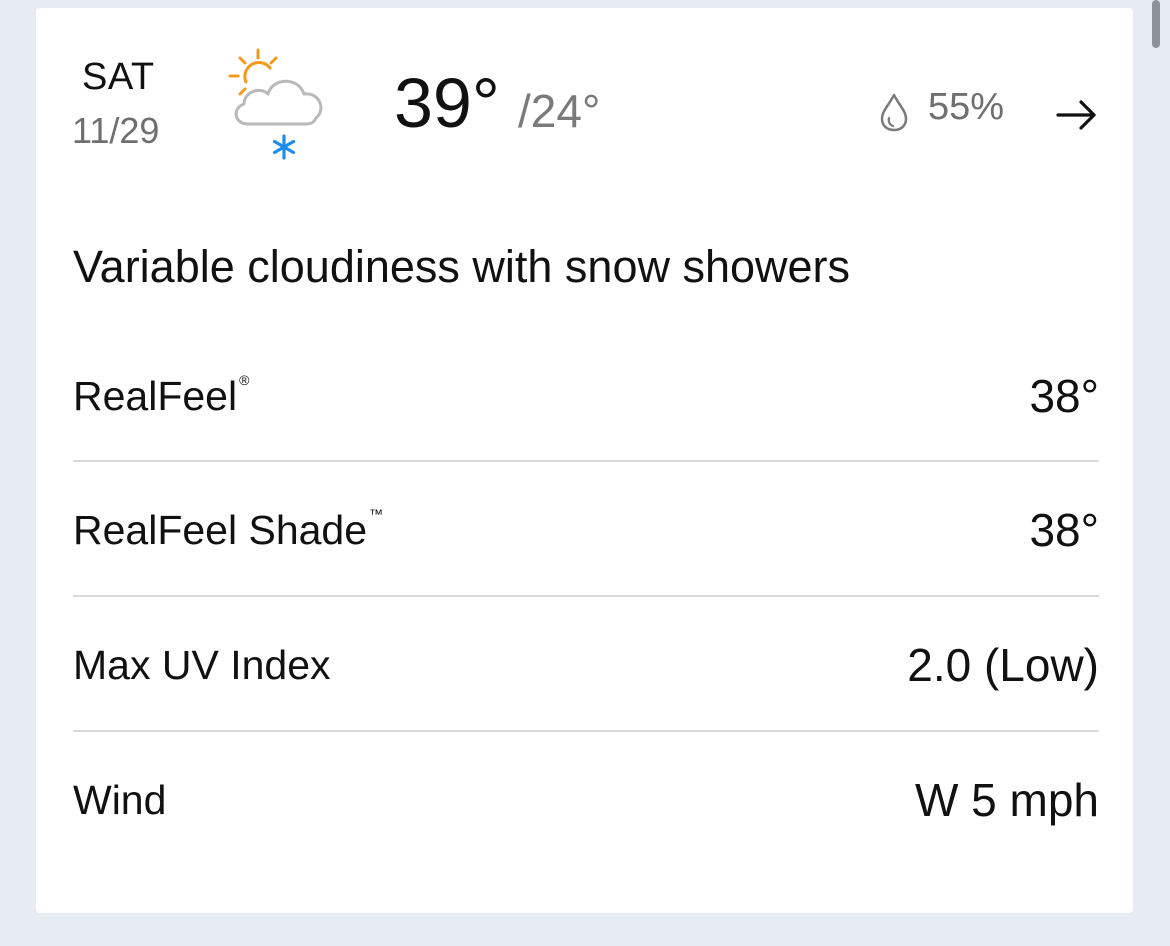 The width and height of the screenshot is (1170, 946). Describe the element at coordinates (275, 104) in the screenshot. I see `partly-sunny-snow-icon` at that location.